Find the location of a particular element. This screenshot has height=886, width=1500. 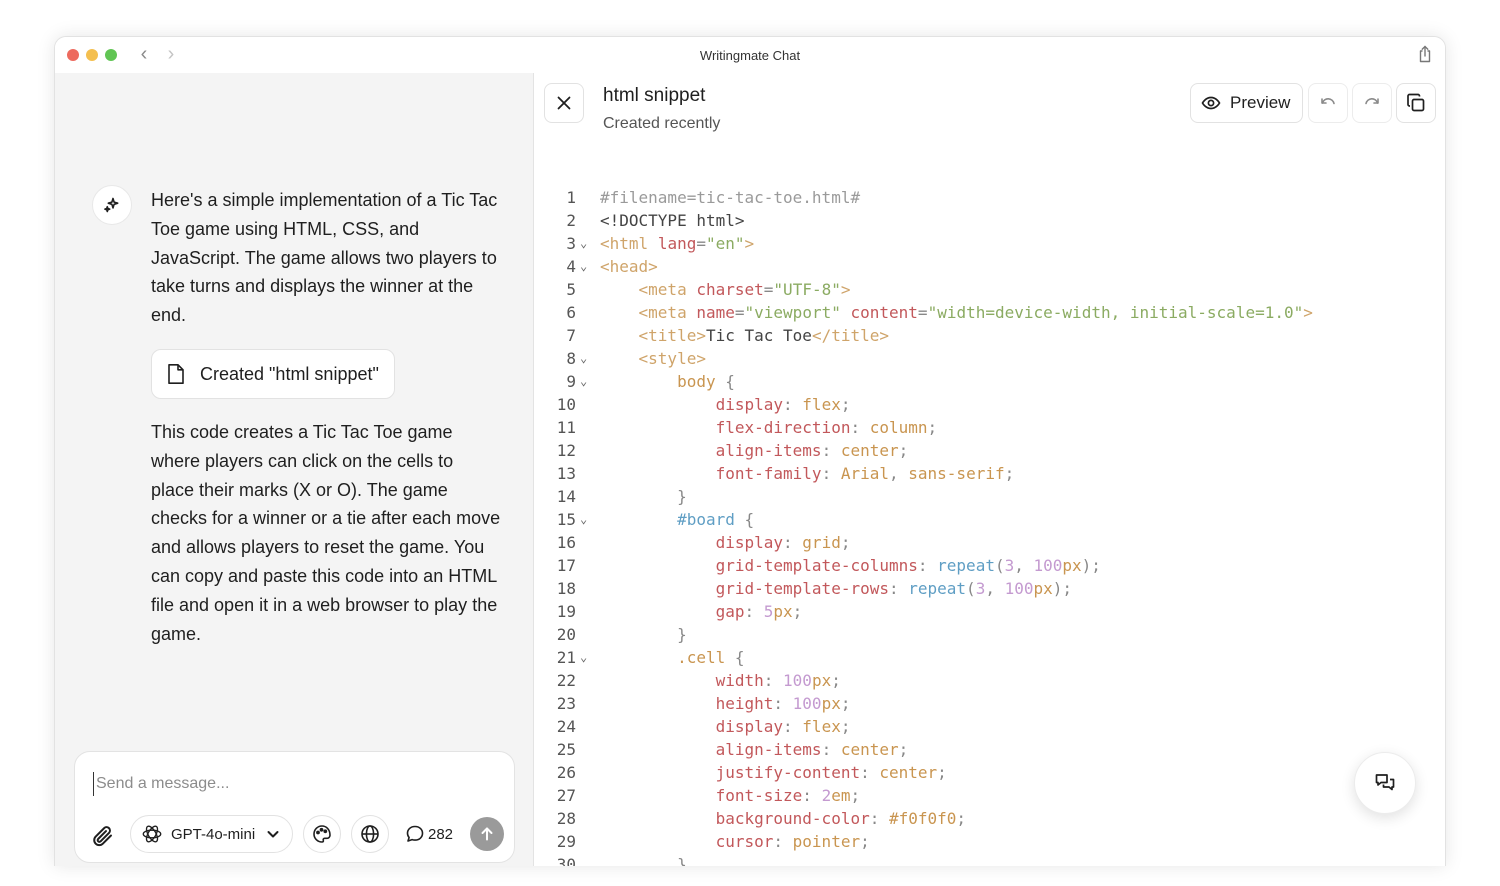

copy-button is located at coordinates (1416, 103).